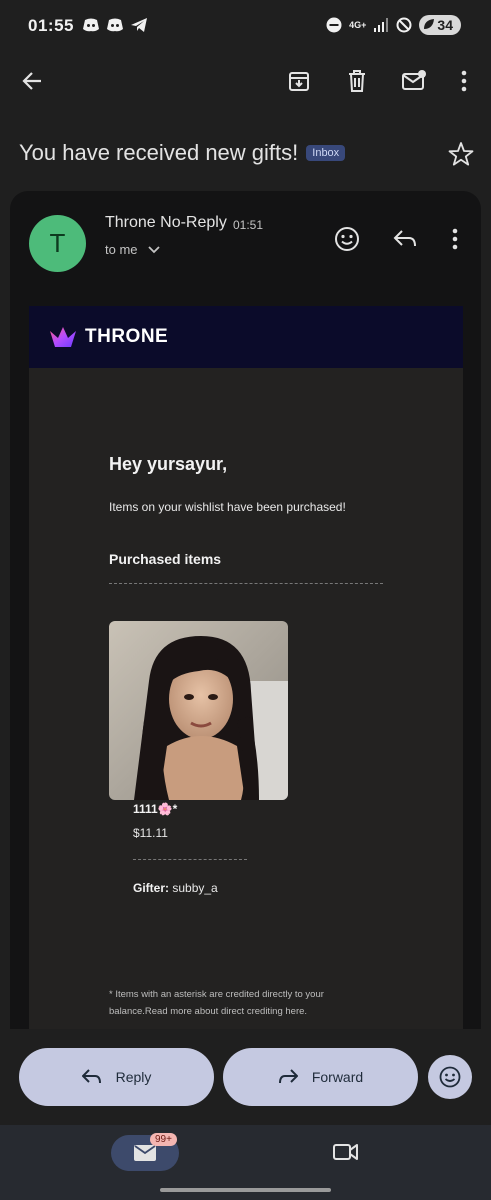  Describe the element at coordinates (153, 249) in the screenshot. I see `chevron-down-icon` at that location.